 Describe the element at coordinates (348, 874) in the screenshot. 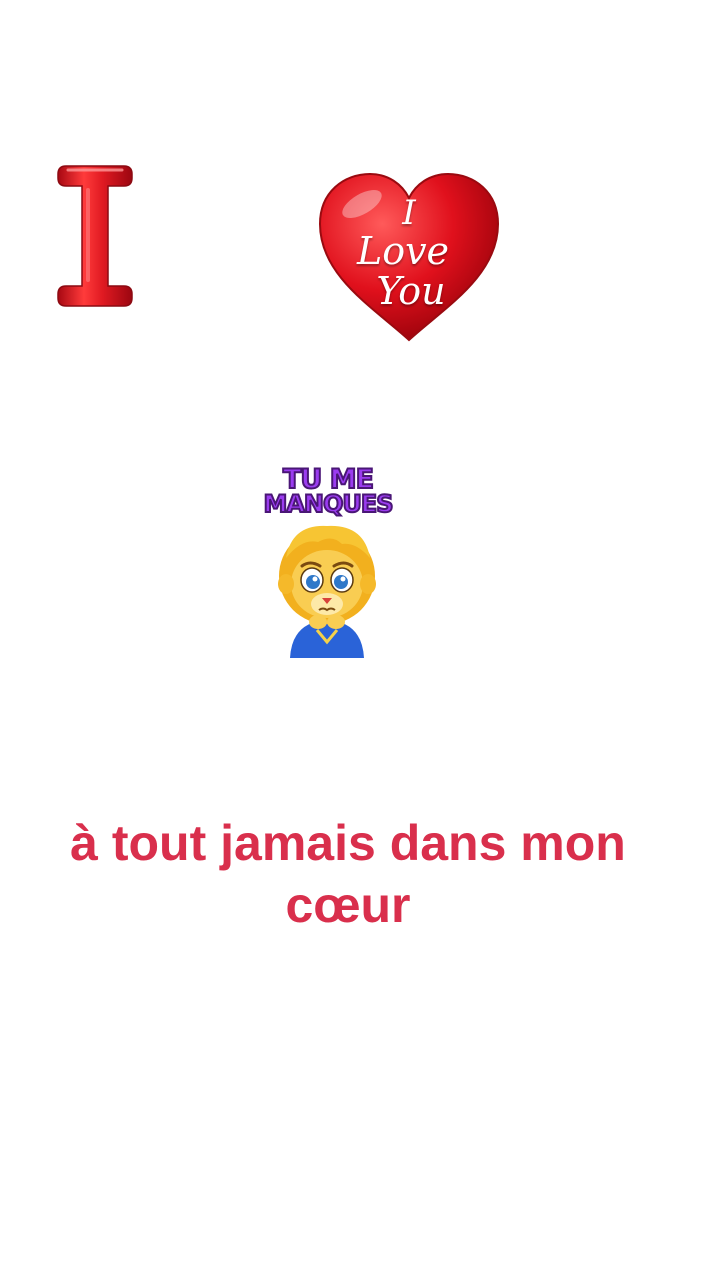

I see `caption-text: à tout jamais dans mon cœur` at that location.